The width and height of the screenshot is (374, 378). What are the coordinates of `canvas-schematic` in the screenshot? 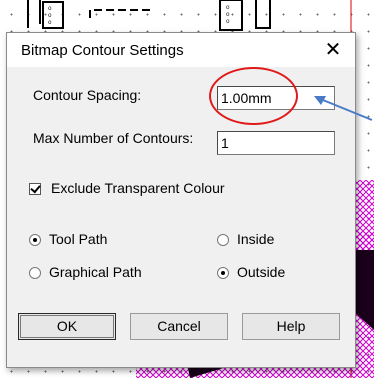 It's located at (149, 15).